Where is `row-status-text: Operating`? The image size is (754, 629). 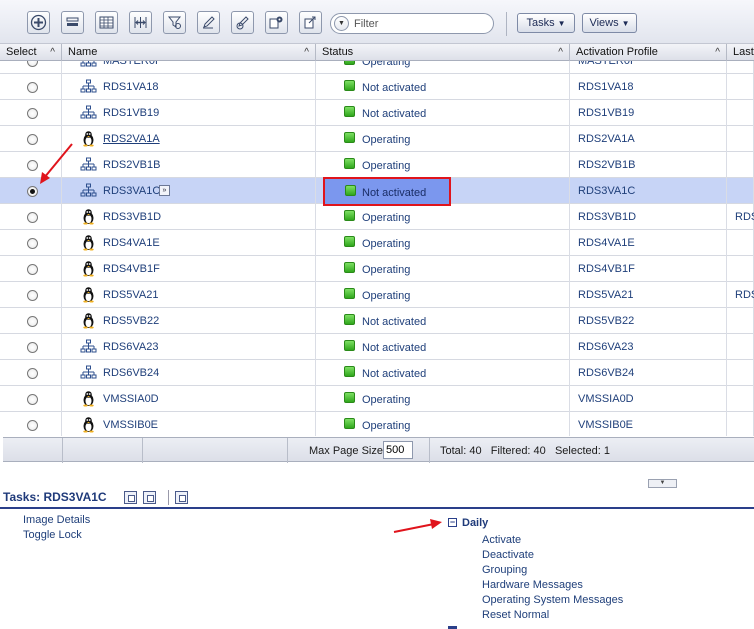 row-status-text: Operating is located at coordinates (386, 426).